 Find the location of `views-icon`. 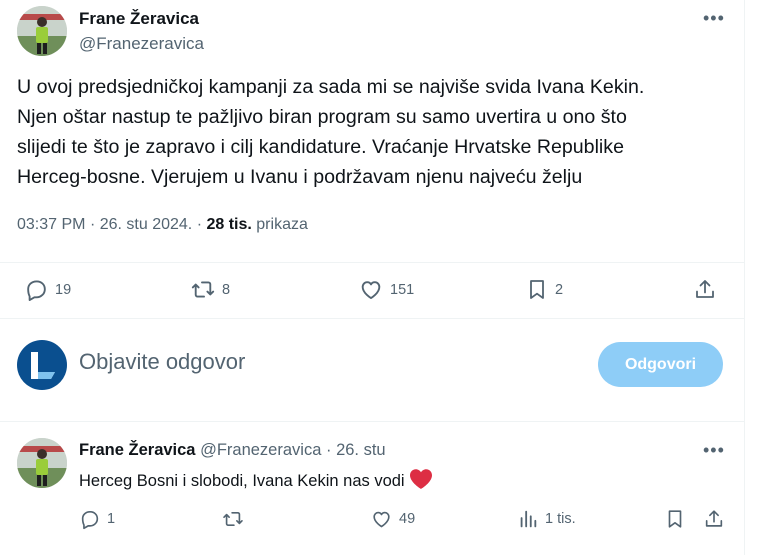

views-icon is located at coordinates (528, 519).